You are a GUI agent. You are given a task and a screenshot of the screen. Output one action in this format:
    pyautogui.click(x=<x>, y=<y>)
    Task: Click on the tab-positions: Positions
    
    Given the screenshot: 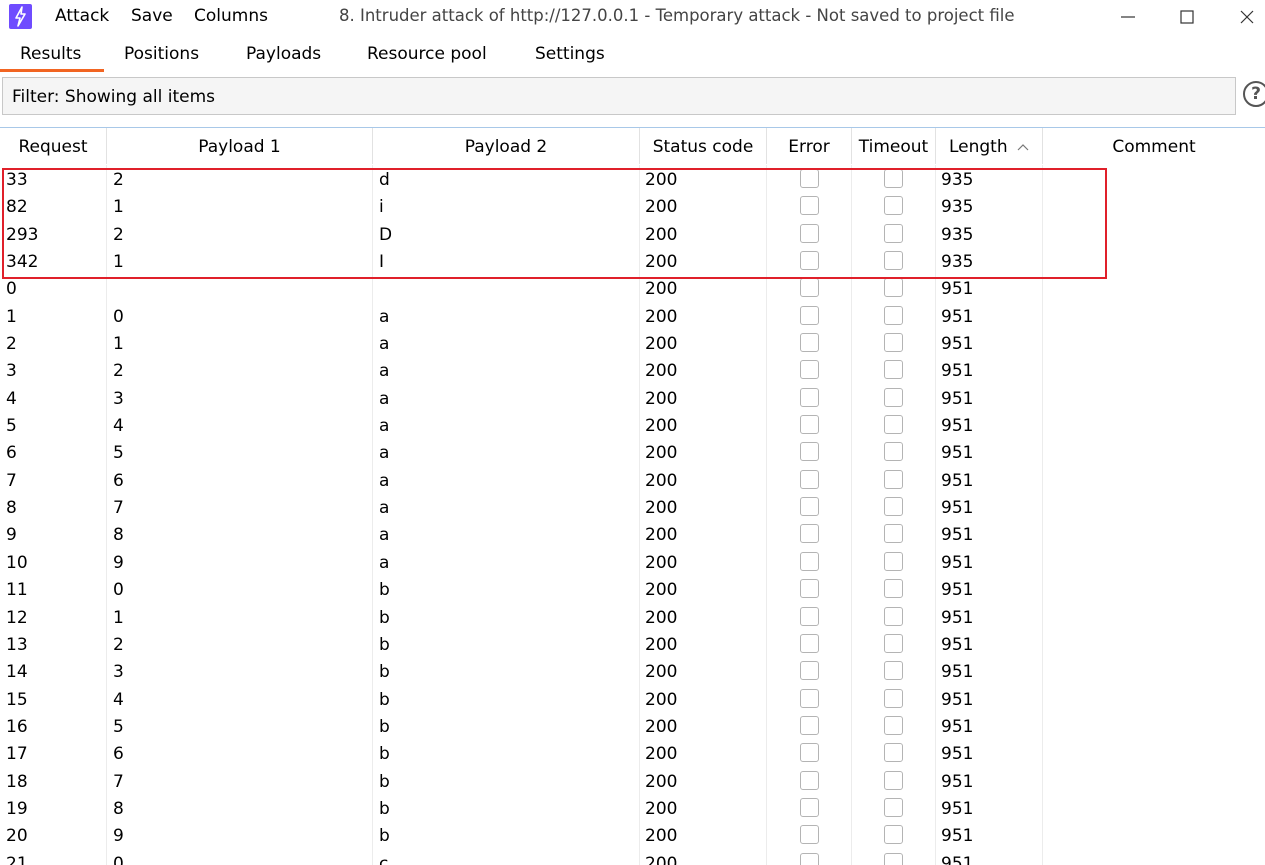 What is the action you would take?
    pyautogui.click(x=161, y=54)
    